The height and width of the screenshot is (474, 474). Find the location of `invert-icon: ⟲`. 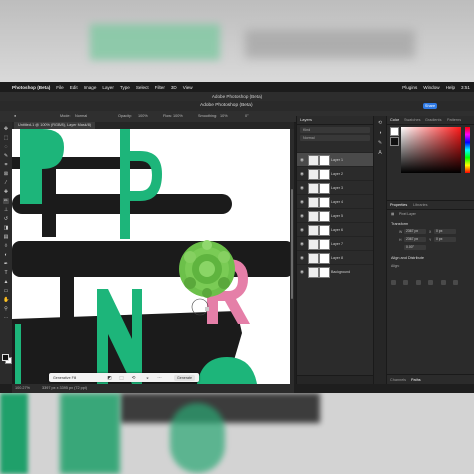

invert-icon: ⟲ is located at coordinates (133, 377).